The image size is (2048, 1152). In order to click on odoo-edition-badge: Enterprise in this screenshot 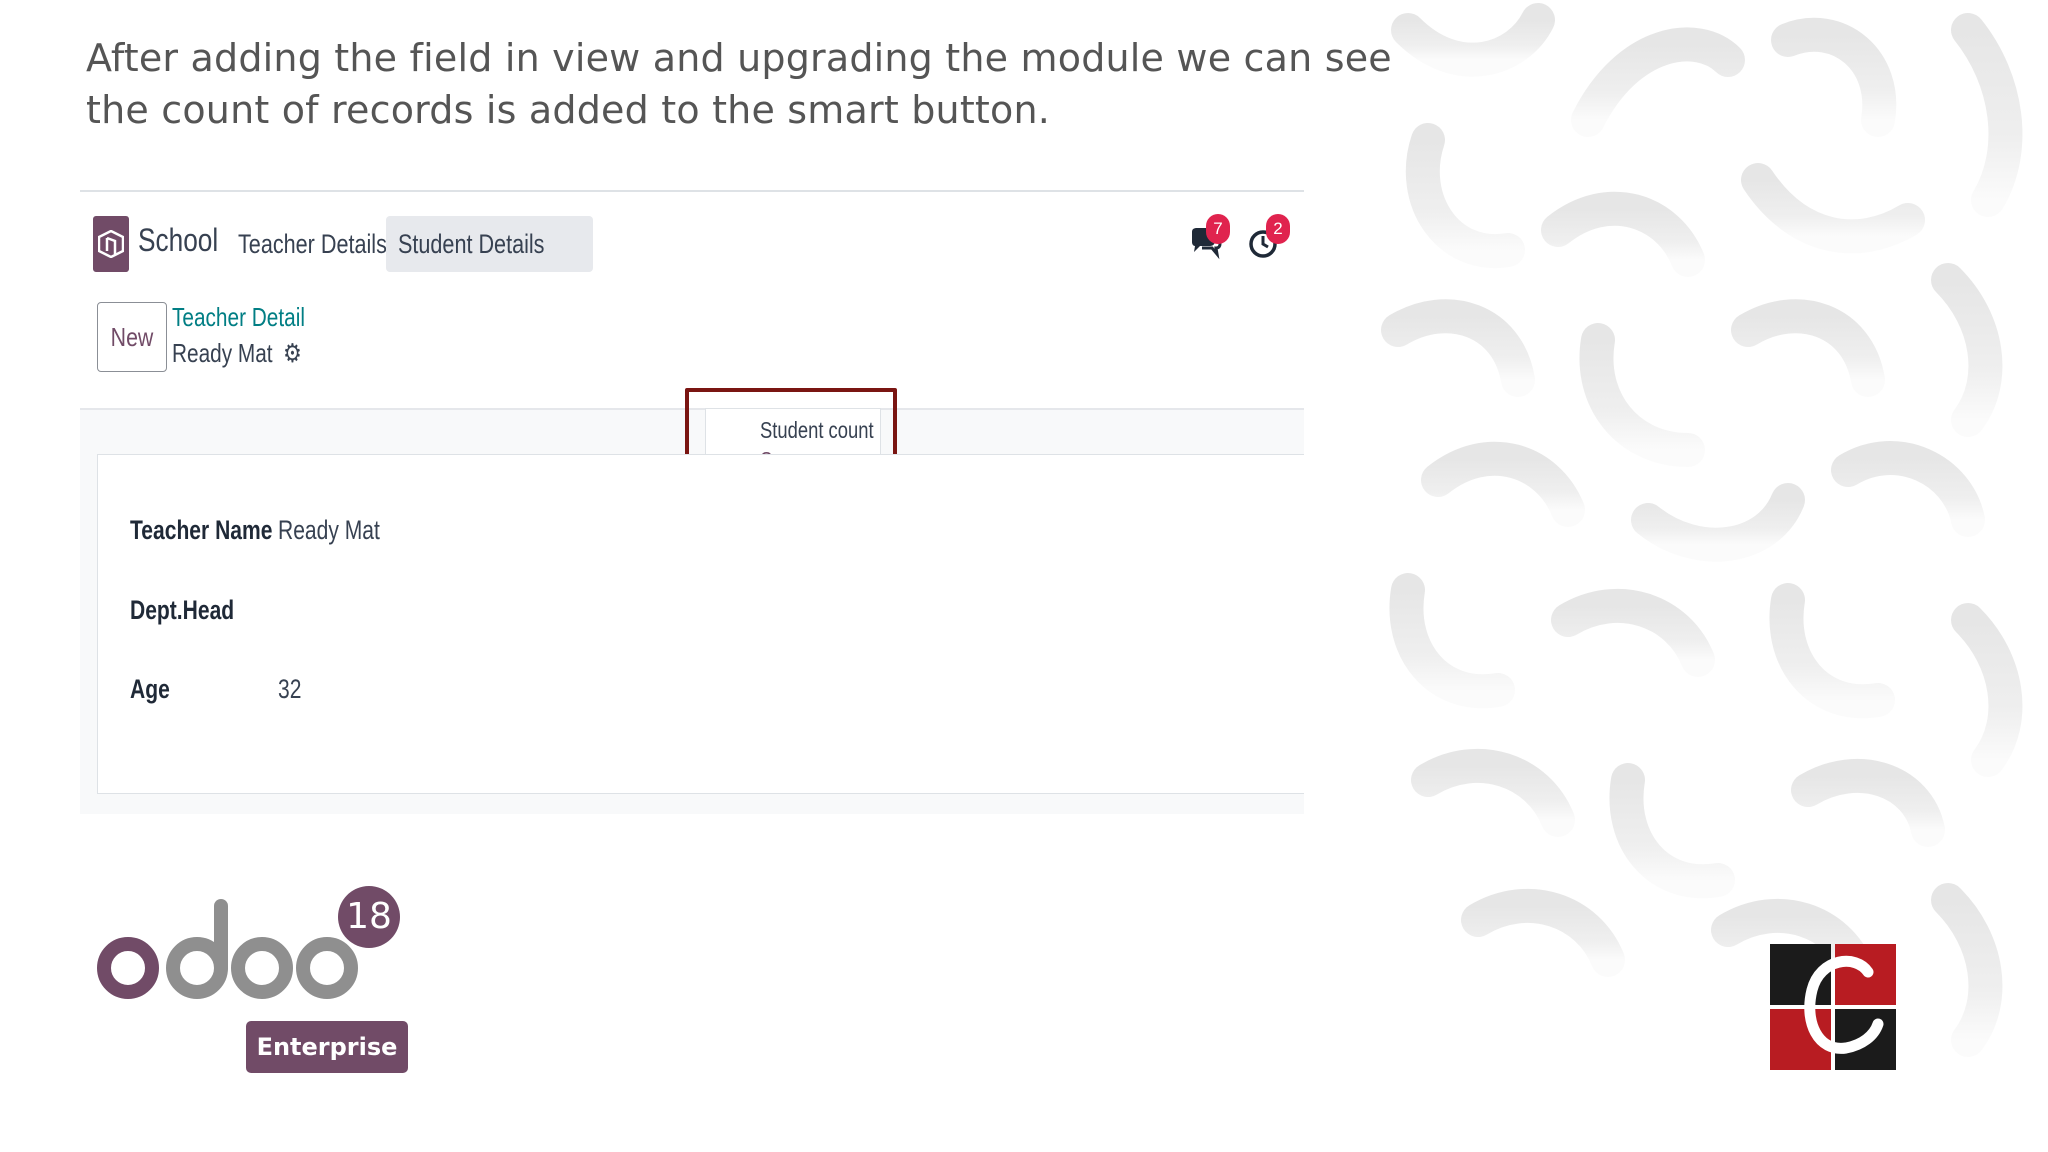, I will do `click(327, 1047)`.